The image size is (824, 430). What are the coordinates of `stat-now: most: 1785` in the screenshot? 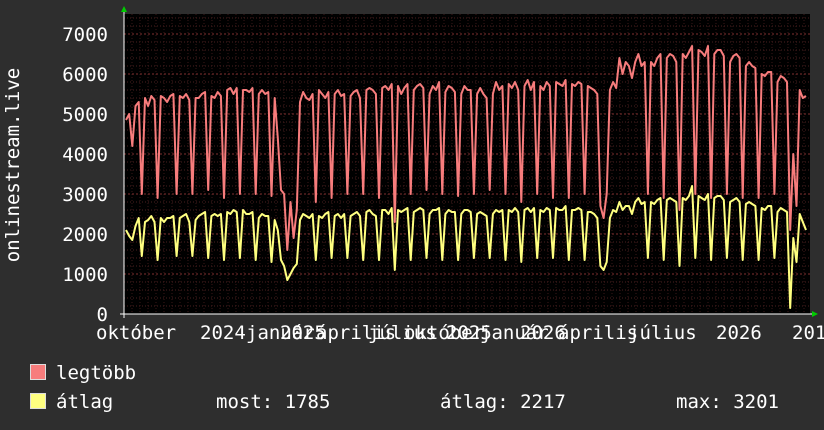 It's located at (273, 402).